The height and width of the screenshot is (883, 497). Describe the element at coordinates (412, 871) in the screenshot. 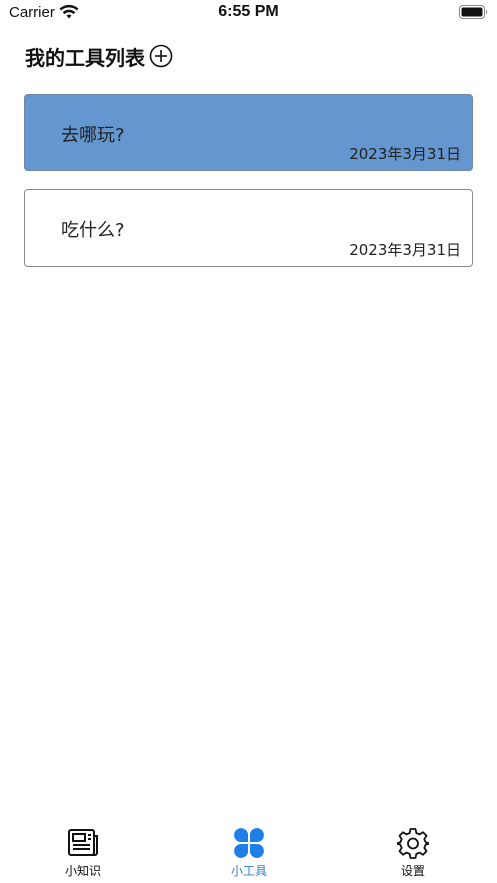

I see `tab-label: 设置` at that location.